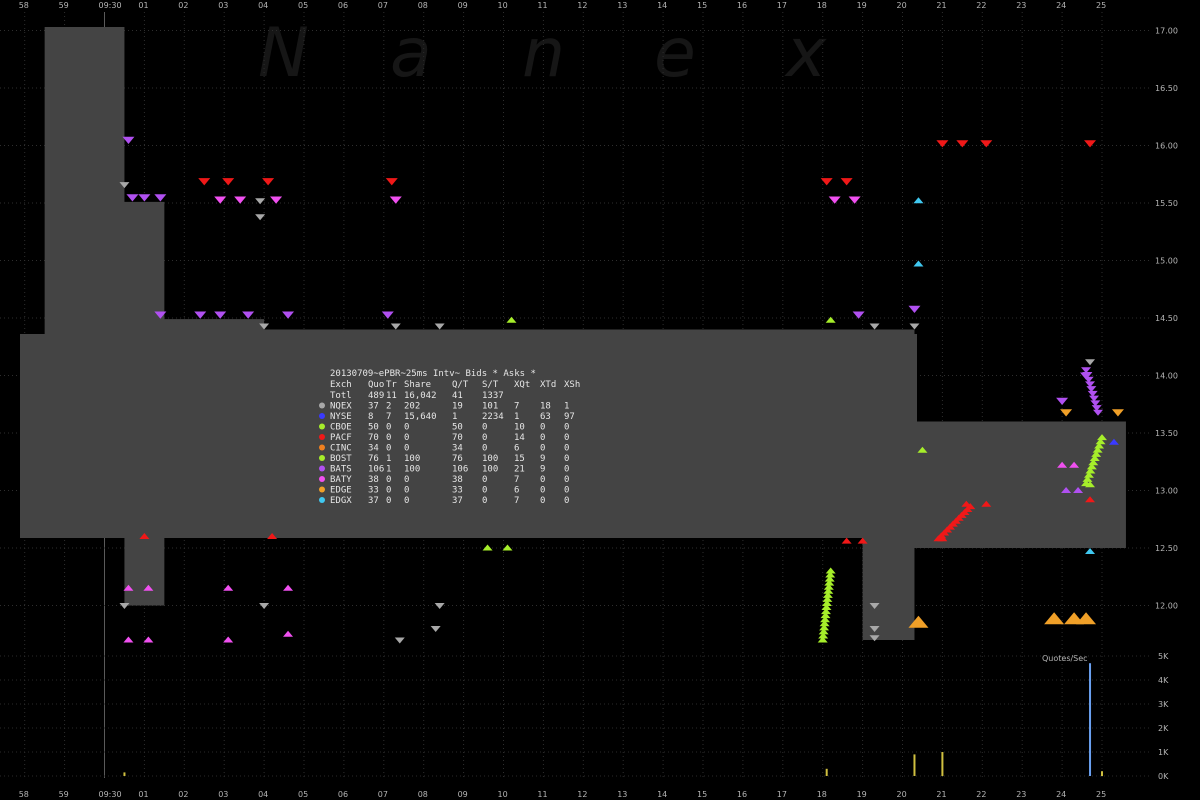 Image resolution: width=1200 pixels, height=800 pixels. Describe the element at coordinates (388, 407) in the screenshot. I see `stats-cell: 2` at that location.